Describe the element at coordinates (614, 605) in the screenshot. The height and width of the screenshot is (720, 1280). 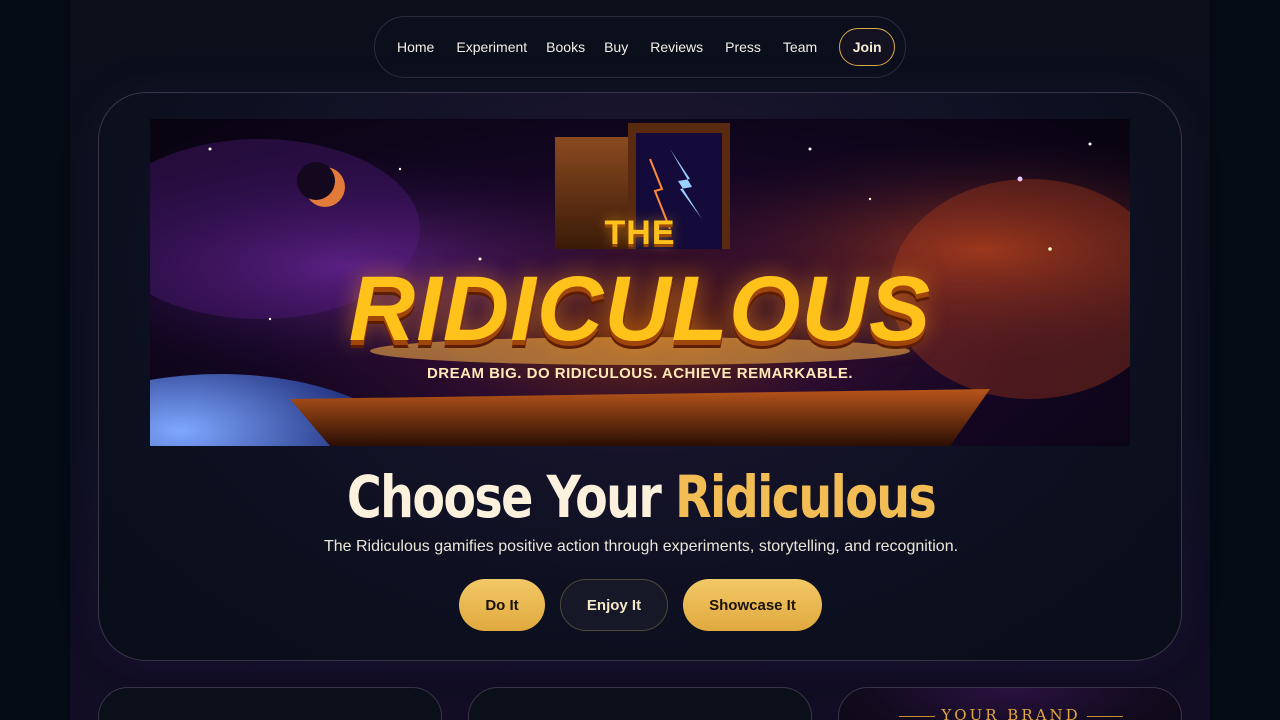
I see `enjoy-it-button: Enjoy It` at that location.